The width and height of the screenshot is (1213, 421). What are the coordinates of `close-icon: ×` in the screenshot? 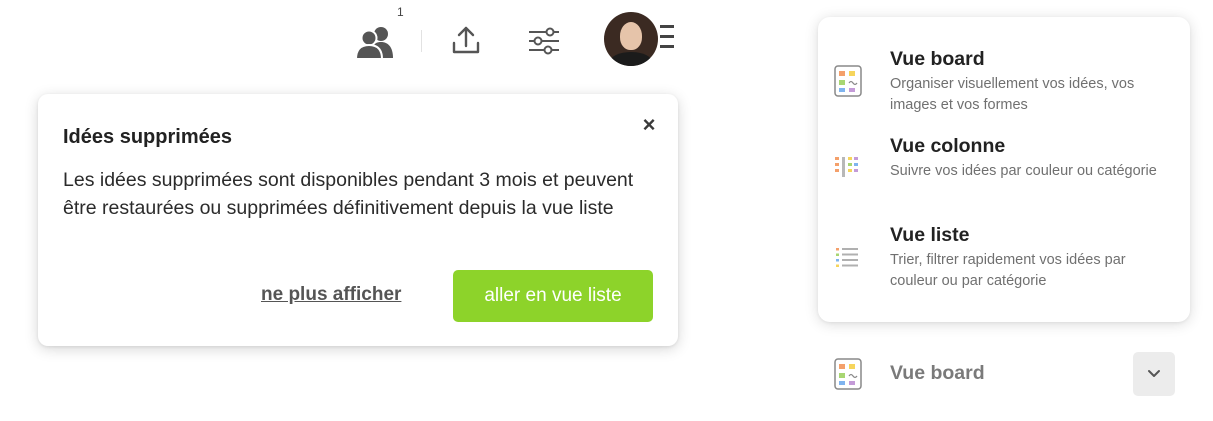 It's located at (649, 125).